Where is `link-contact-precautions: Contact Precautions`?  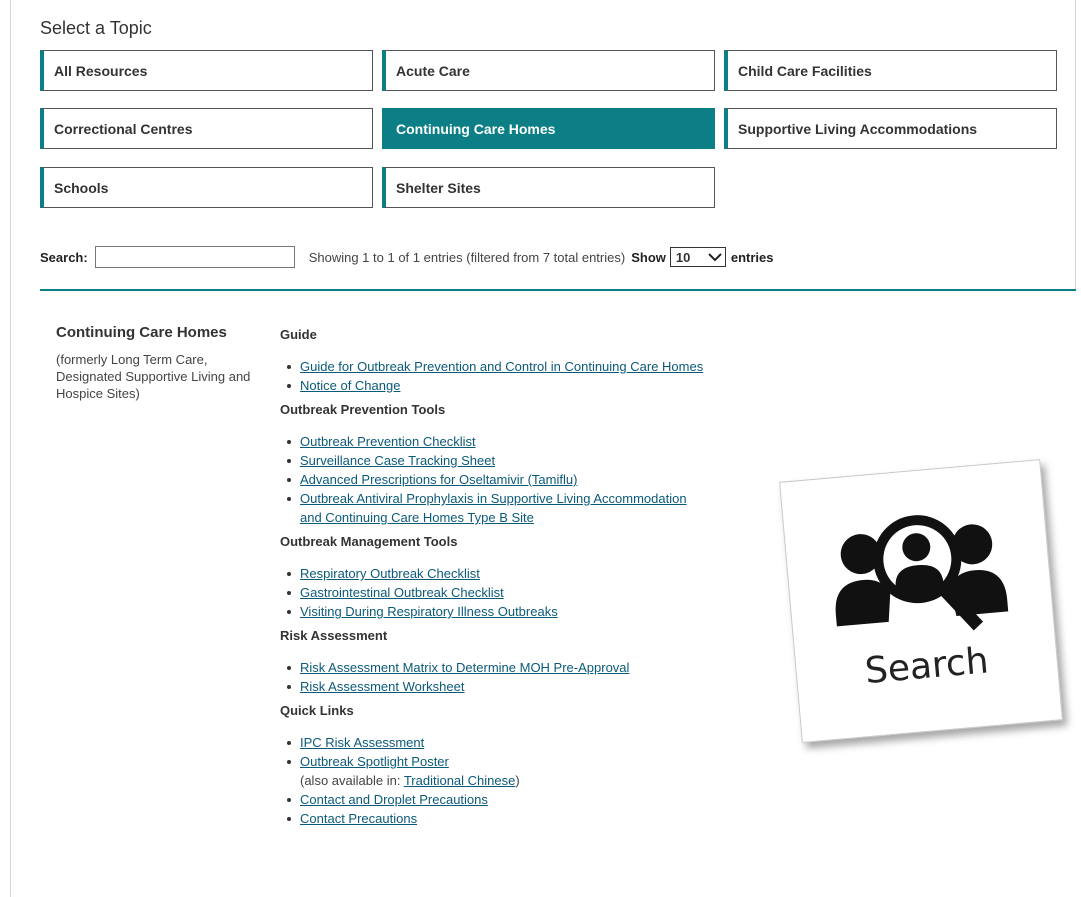 link-contact-precautions: Contact Precautions is located at coordinates (358, 818).